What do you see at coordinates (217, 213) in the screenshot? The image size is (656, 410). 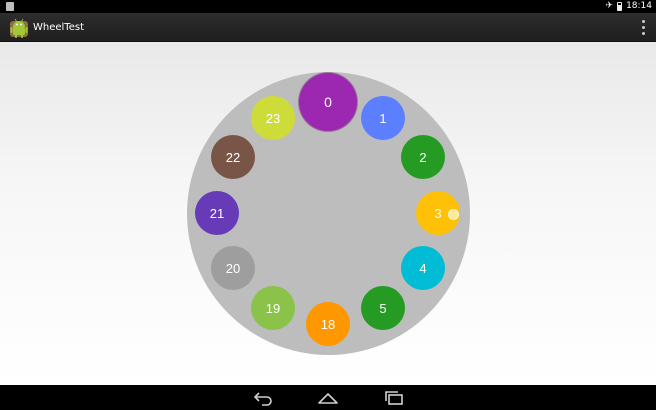 I see `wheel-item-21: 21` at bounding box center [217, 213].